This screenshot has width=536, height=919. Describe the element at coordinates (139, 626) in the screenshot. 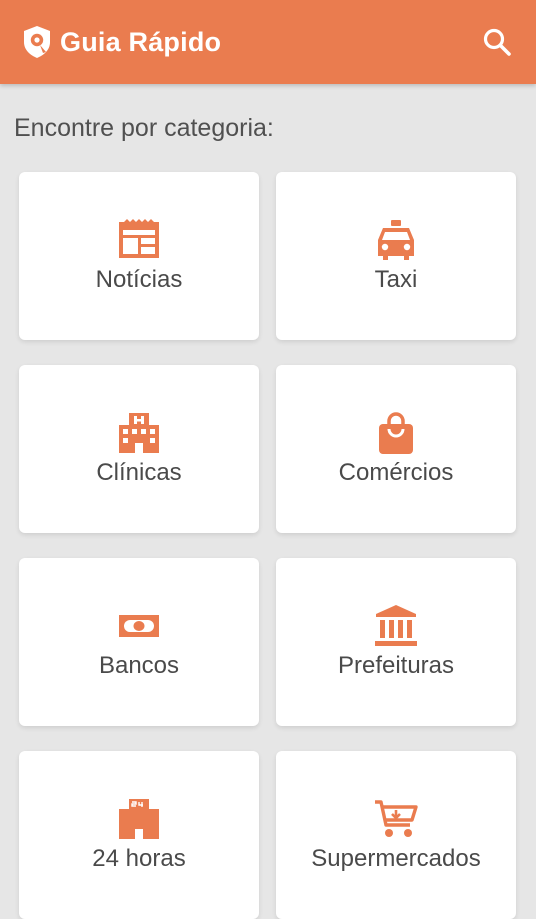

I see `cash-icon` at that location.